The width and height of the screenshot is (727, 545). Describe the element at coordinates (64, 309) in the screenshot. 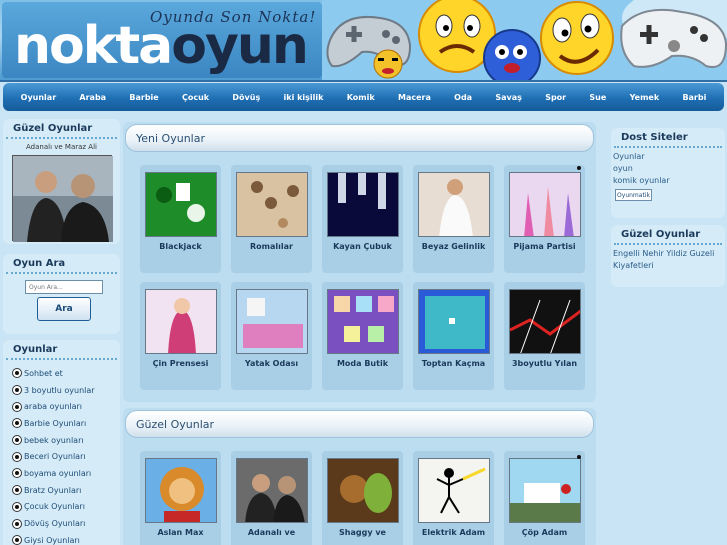

I see `search-button: Ara` at that location.